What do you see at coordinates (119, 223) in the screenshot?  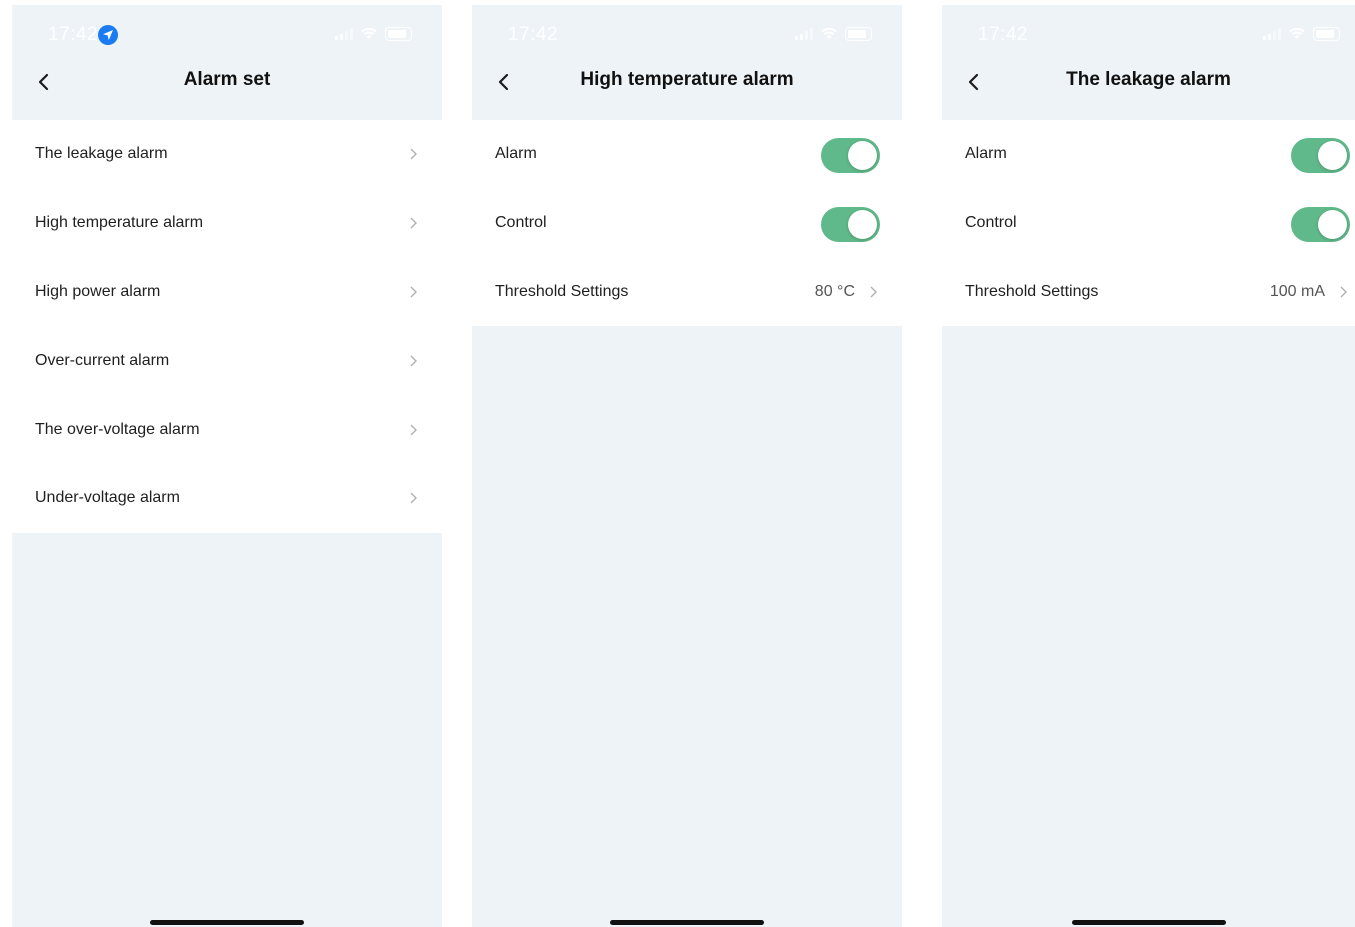 I see `list-item-label: High temperature alarm` at bounding box center [119, 223].